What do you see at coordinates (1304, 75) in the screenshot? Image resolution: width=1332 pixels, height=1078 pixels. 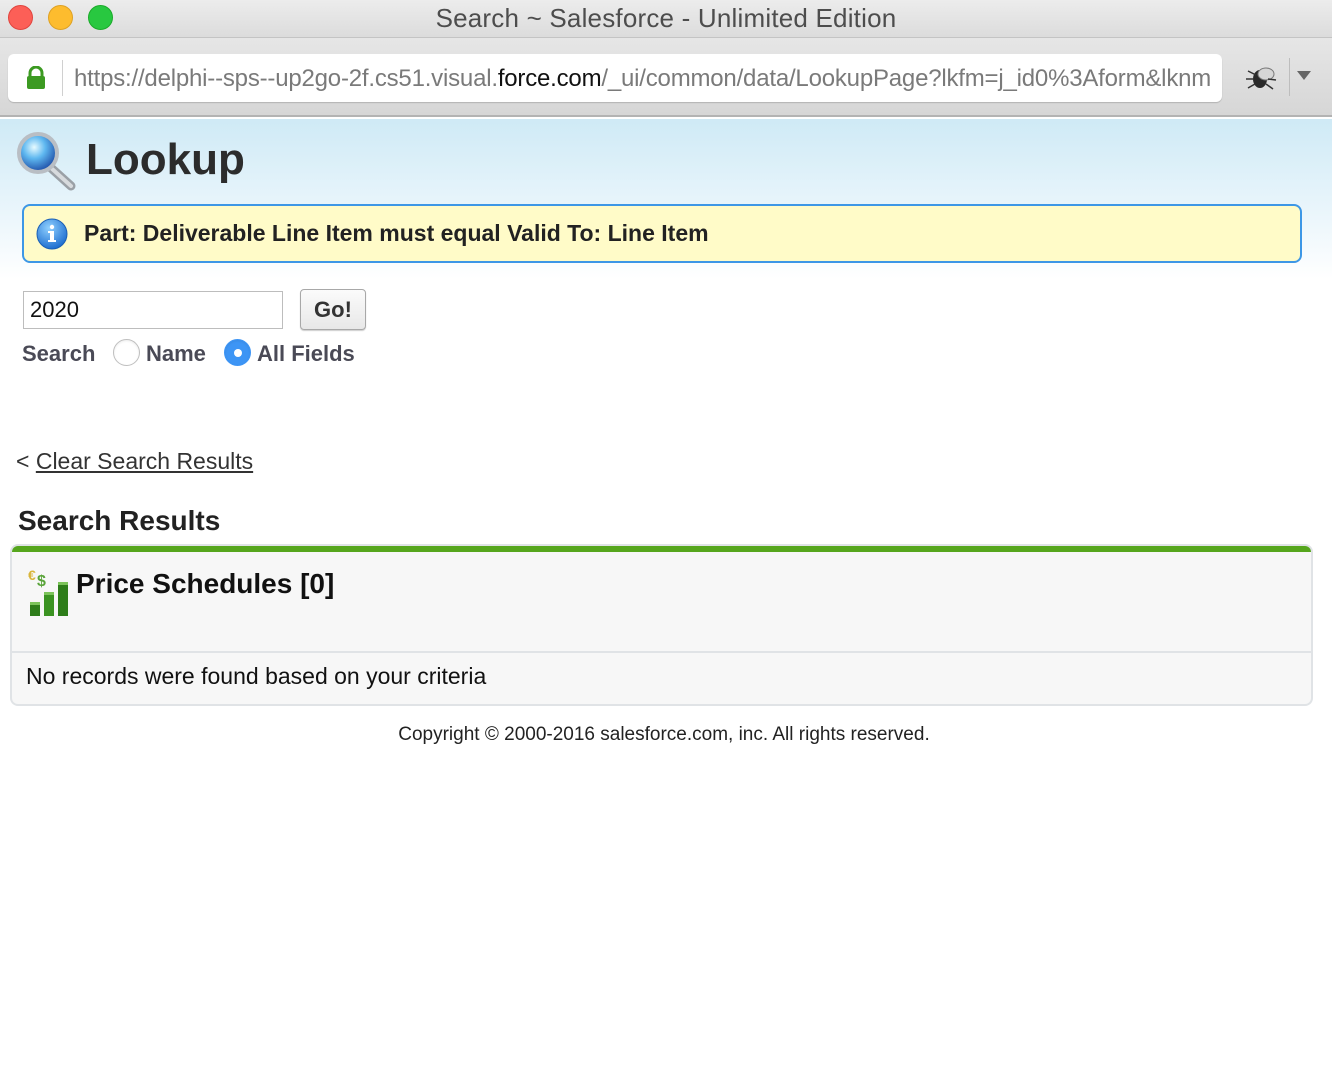 I see `chevron-down-icon` at bounding box center [1304, 75].